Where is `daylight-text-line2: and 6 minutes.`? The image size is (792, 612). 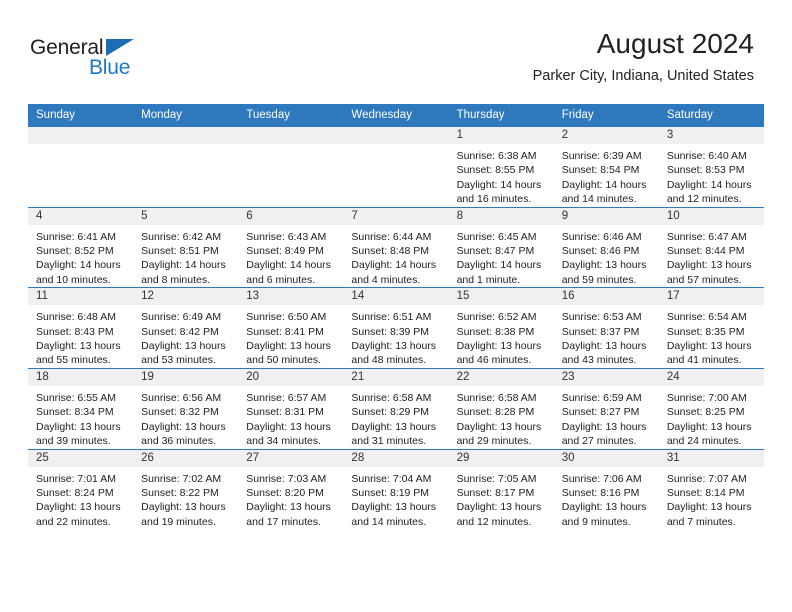 daylight-text-line2: and 6 minutes. is located at coordinates (281, 279).